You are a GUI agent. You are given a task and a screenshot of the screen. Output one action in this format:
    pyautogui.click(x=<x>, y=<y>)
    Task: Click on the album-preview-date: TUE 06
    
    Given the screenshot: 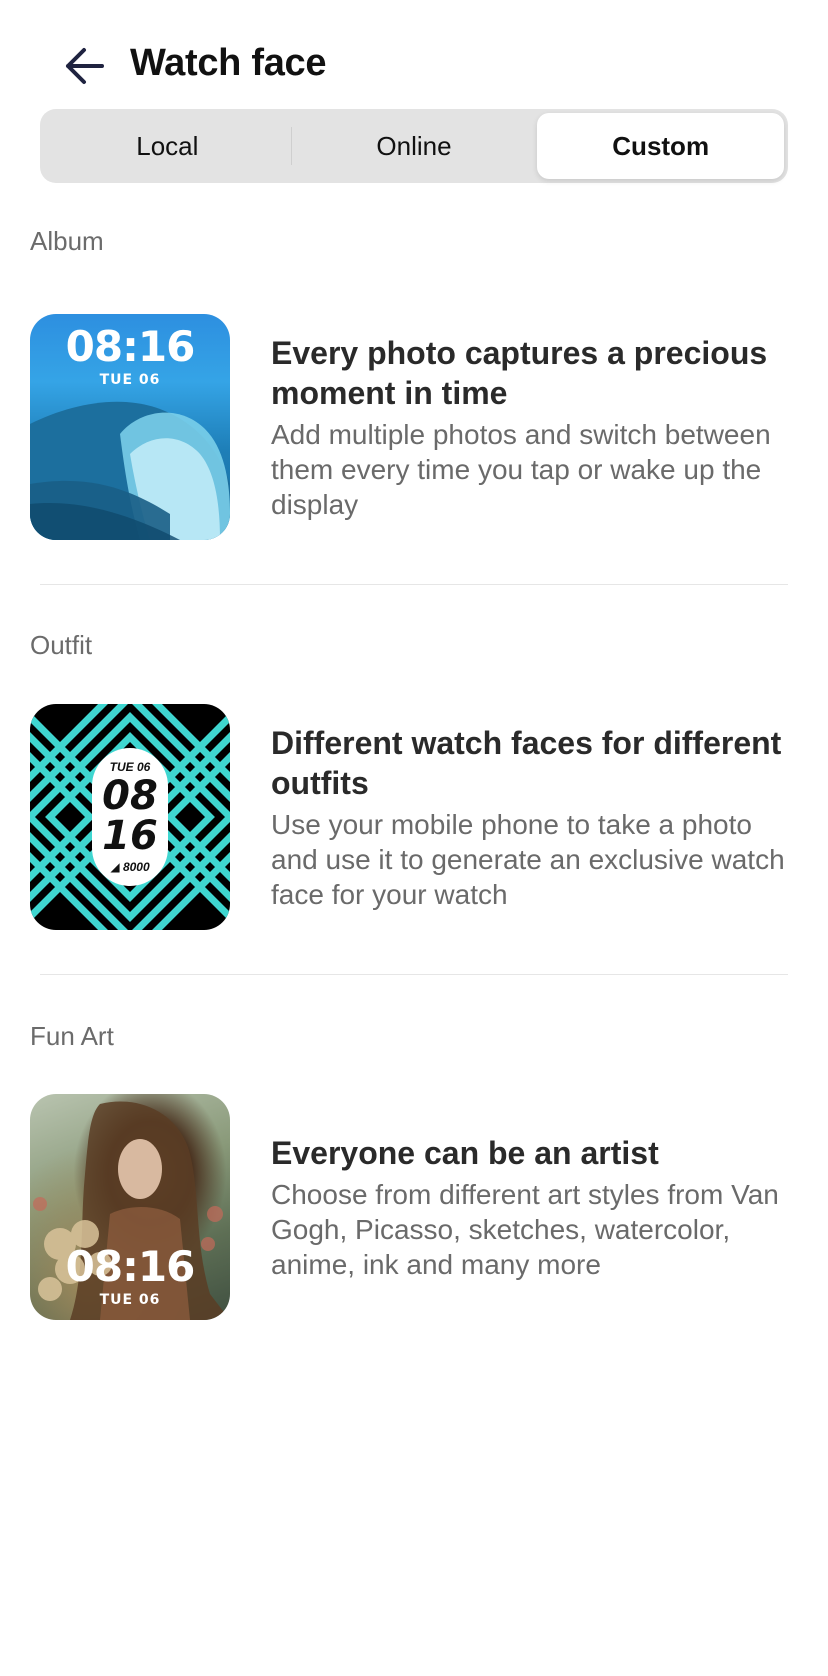 What is the action you would take?
    pyautogui.click(x=130, y=380)
    